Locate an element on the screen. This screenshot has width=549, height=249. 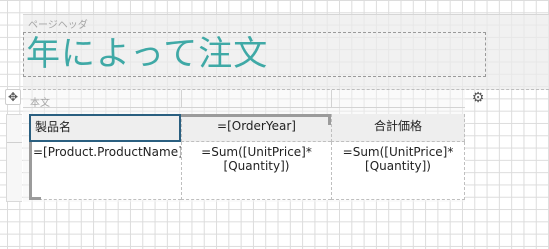
detail-cell-product-name: =[Product.ProductName] is located at coordinates (106, 171).